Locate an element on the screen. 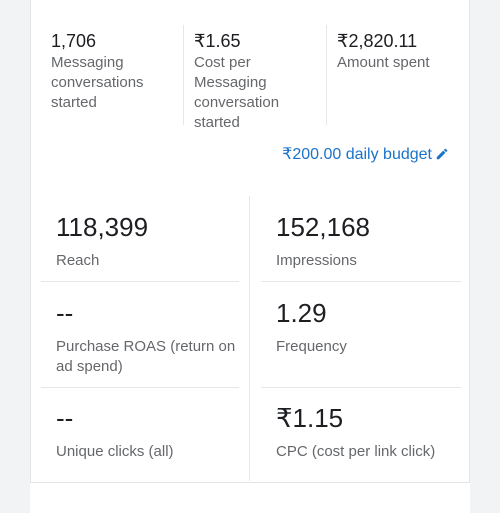 The image size is (500, 513). metric-label: Impressions is located at coordinates (316, 260).